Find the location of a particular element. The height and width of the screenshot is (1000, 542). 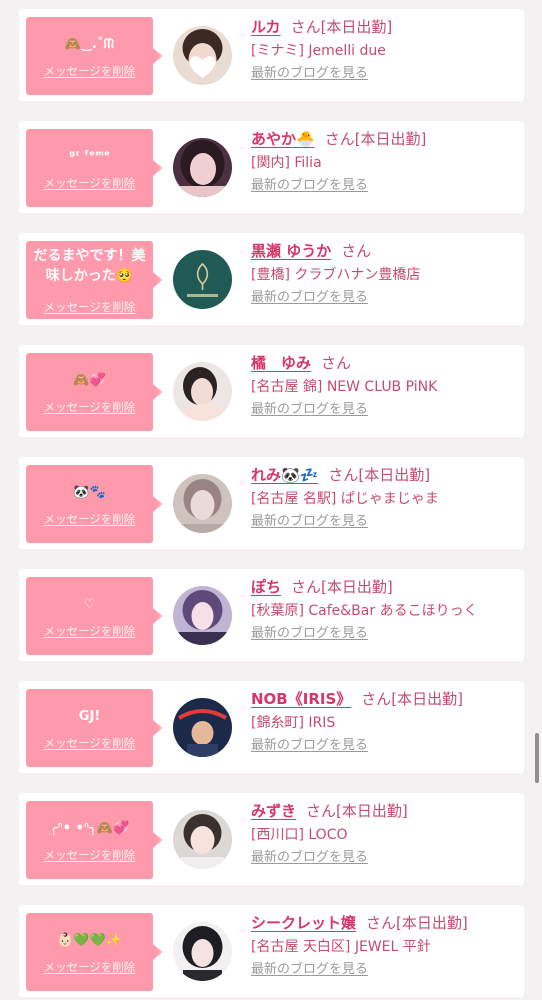

message-bubble: 🐼🐾 メッセージを削除 is located at coordinates (94, 504).